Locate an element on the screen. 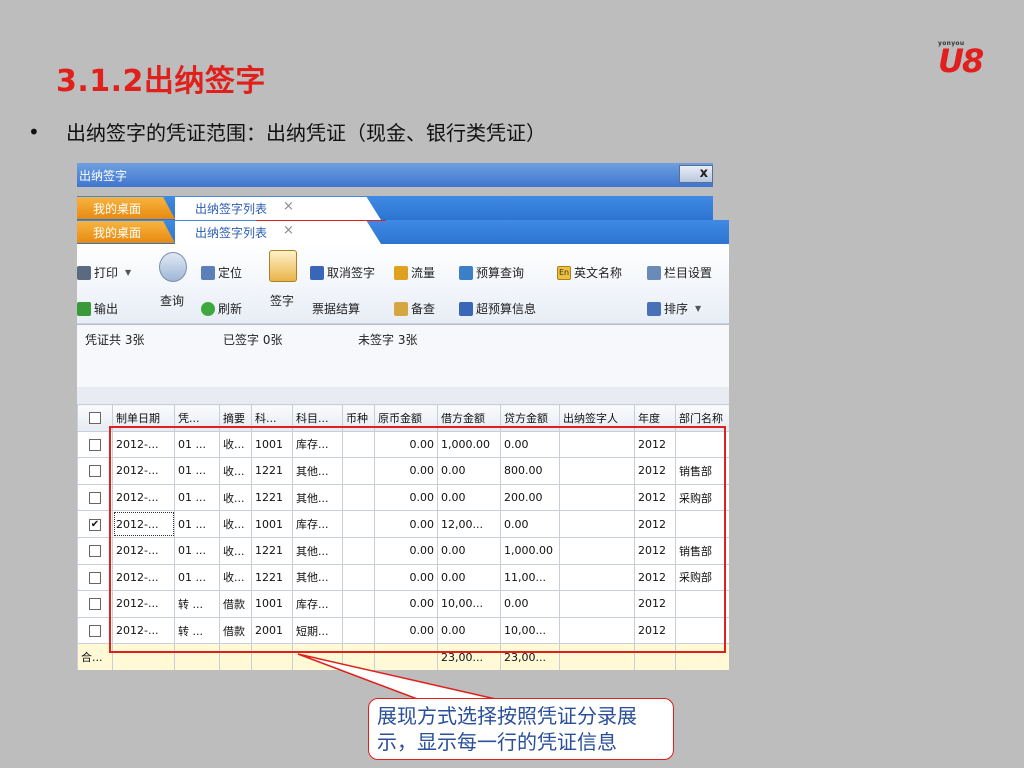 This screenshot has height=768, width=1024. sign-button: 签字 is located at coordinates (282, 300).